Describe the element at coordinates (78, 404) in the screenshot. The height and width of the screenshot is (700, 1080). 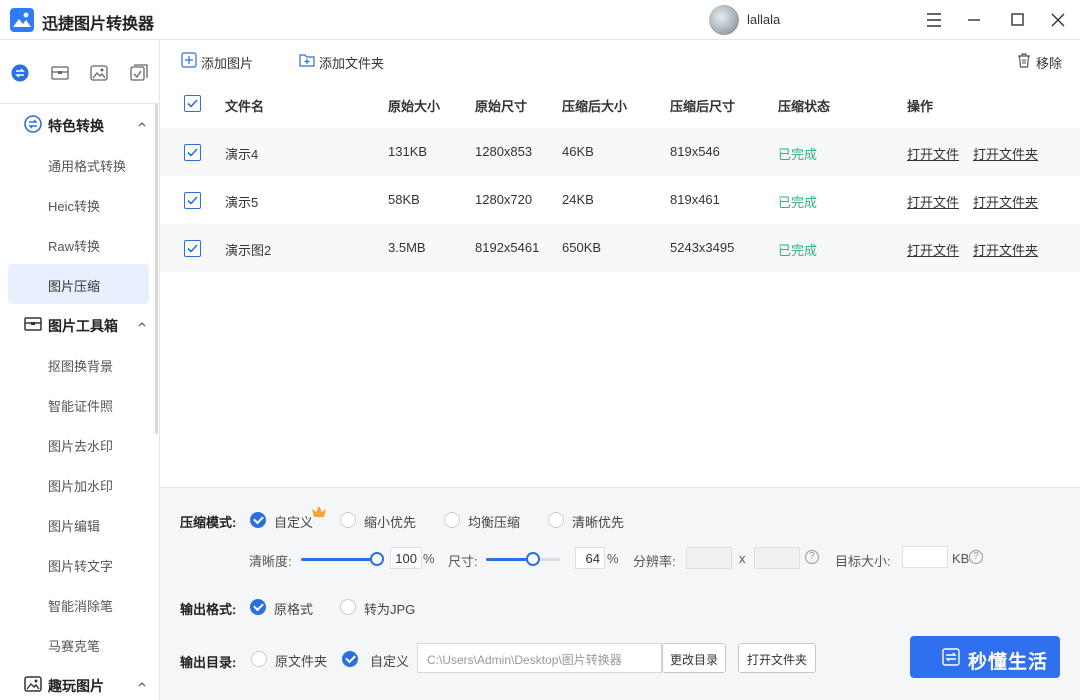
I see `sidebar-item-id-photo: 智能证件照` at that location.